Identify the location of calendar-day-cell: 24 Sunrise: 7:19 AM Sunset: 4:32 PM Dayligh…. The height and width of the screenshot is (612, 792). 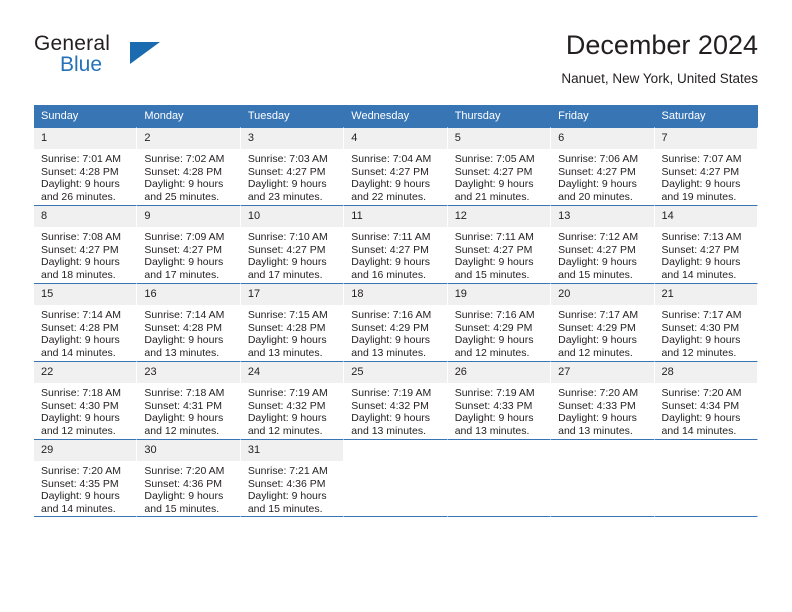
(292, 400).